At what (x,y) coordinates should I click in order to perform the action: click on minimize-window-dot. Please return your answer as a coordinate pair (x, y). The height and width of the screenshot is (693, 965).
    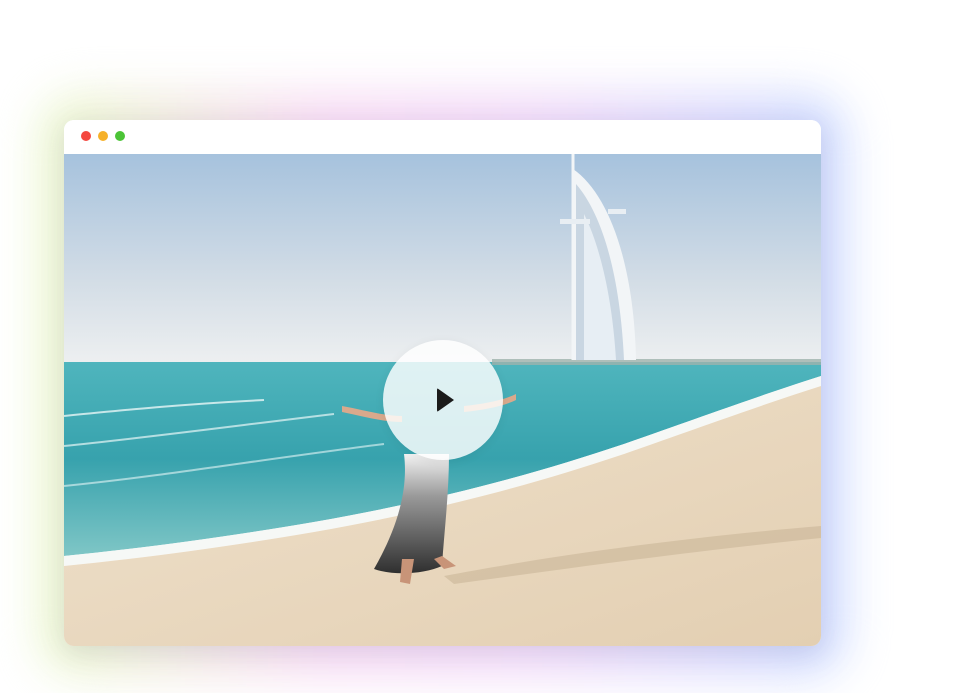
    Looking at the image, I should click on (103, 136).